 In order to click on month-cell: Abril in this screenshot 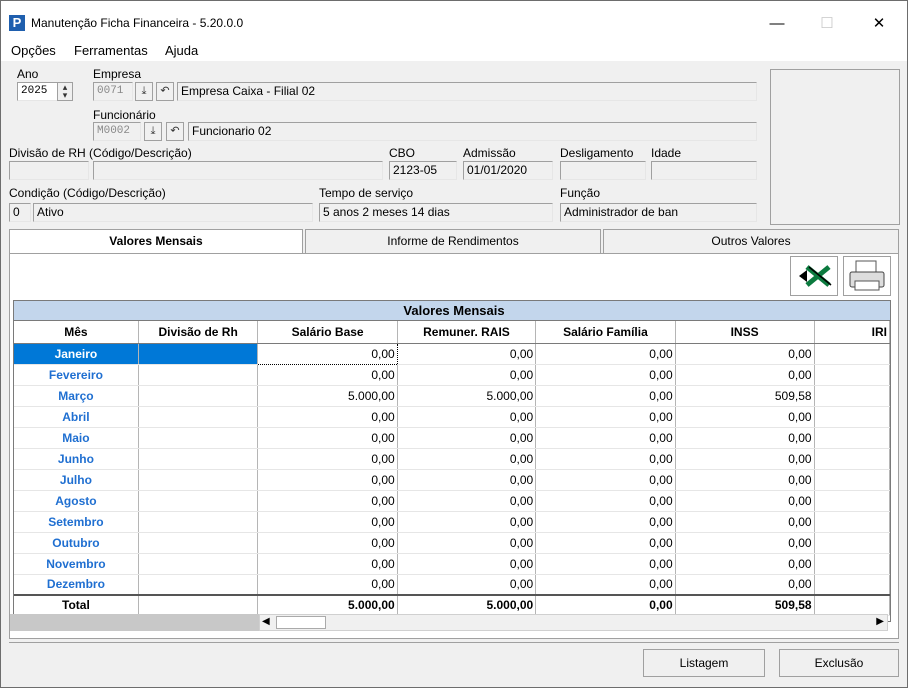, I will do `click(76, 417)`.